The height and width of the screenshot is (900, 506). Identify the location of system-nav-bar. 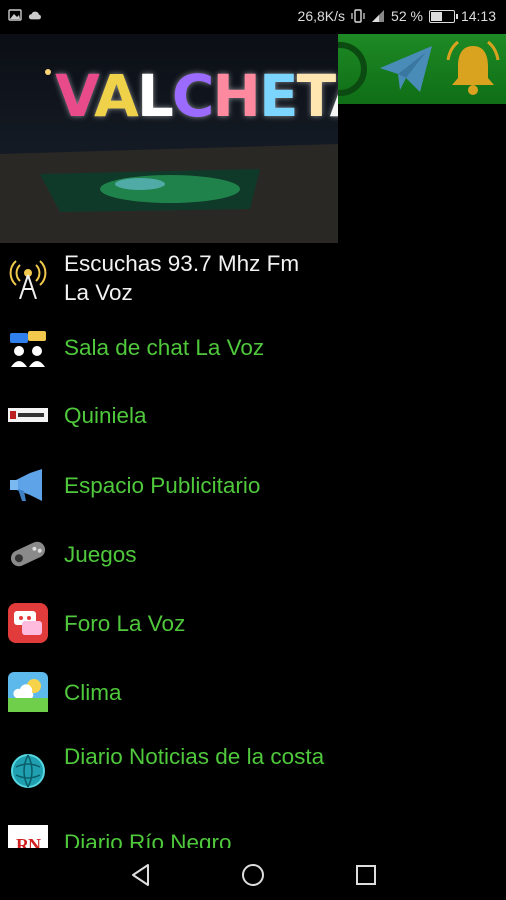
(253, 874).